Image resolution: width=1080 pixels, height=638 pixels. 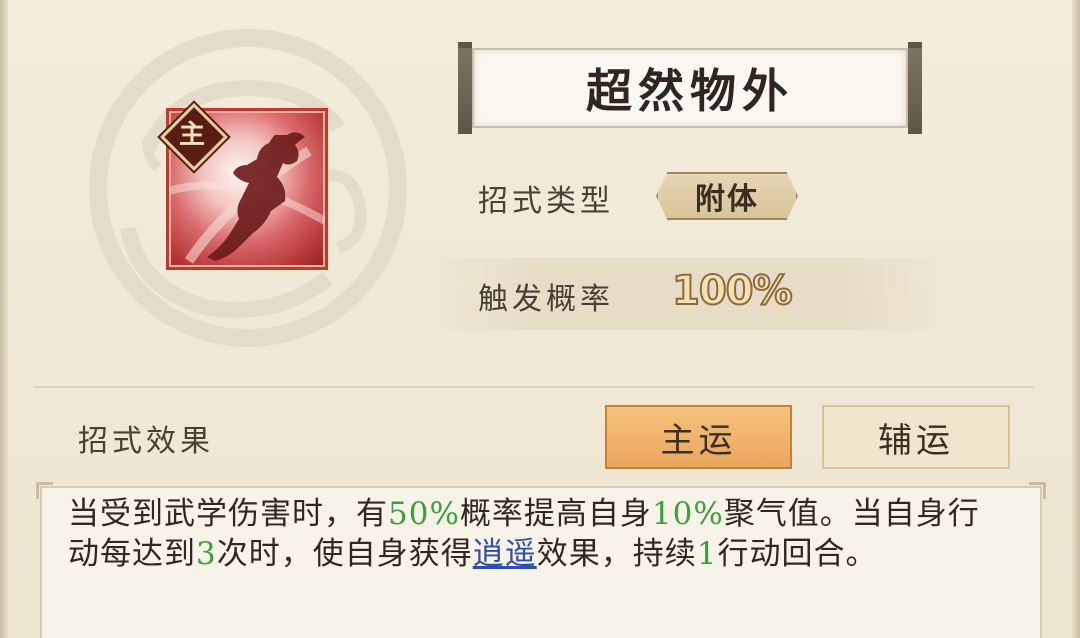 I want to click on desc-text-1: 当受到武学伤害时，有, so click(x=228, y=514).